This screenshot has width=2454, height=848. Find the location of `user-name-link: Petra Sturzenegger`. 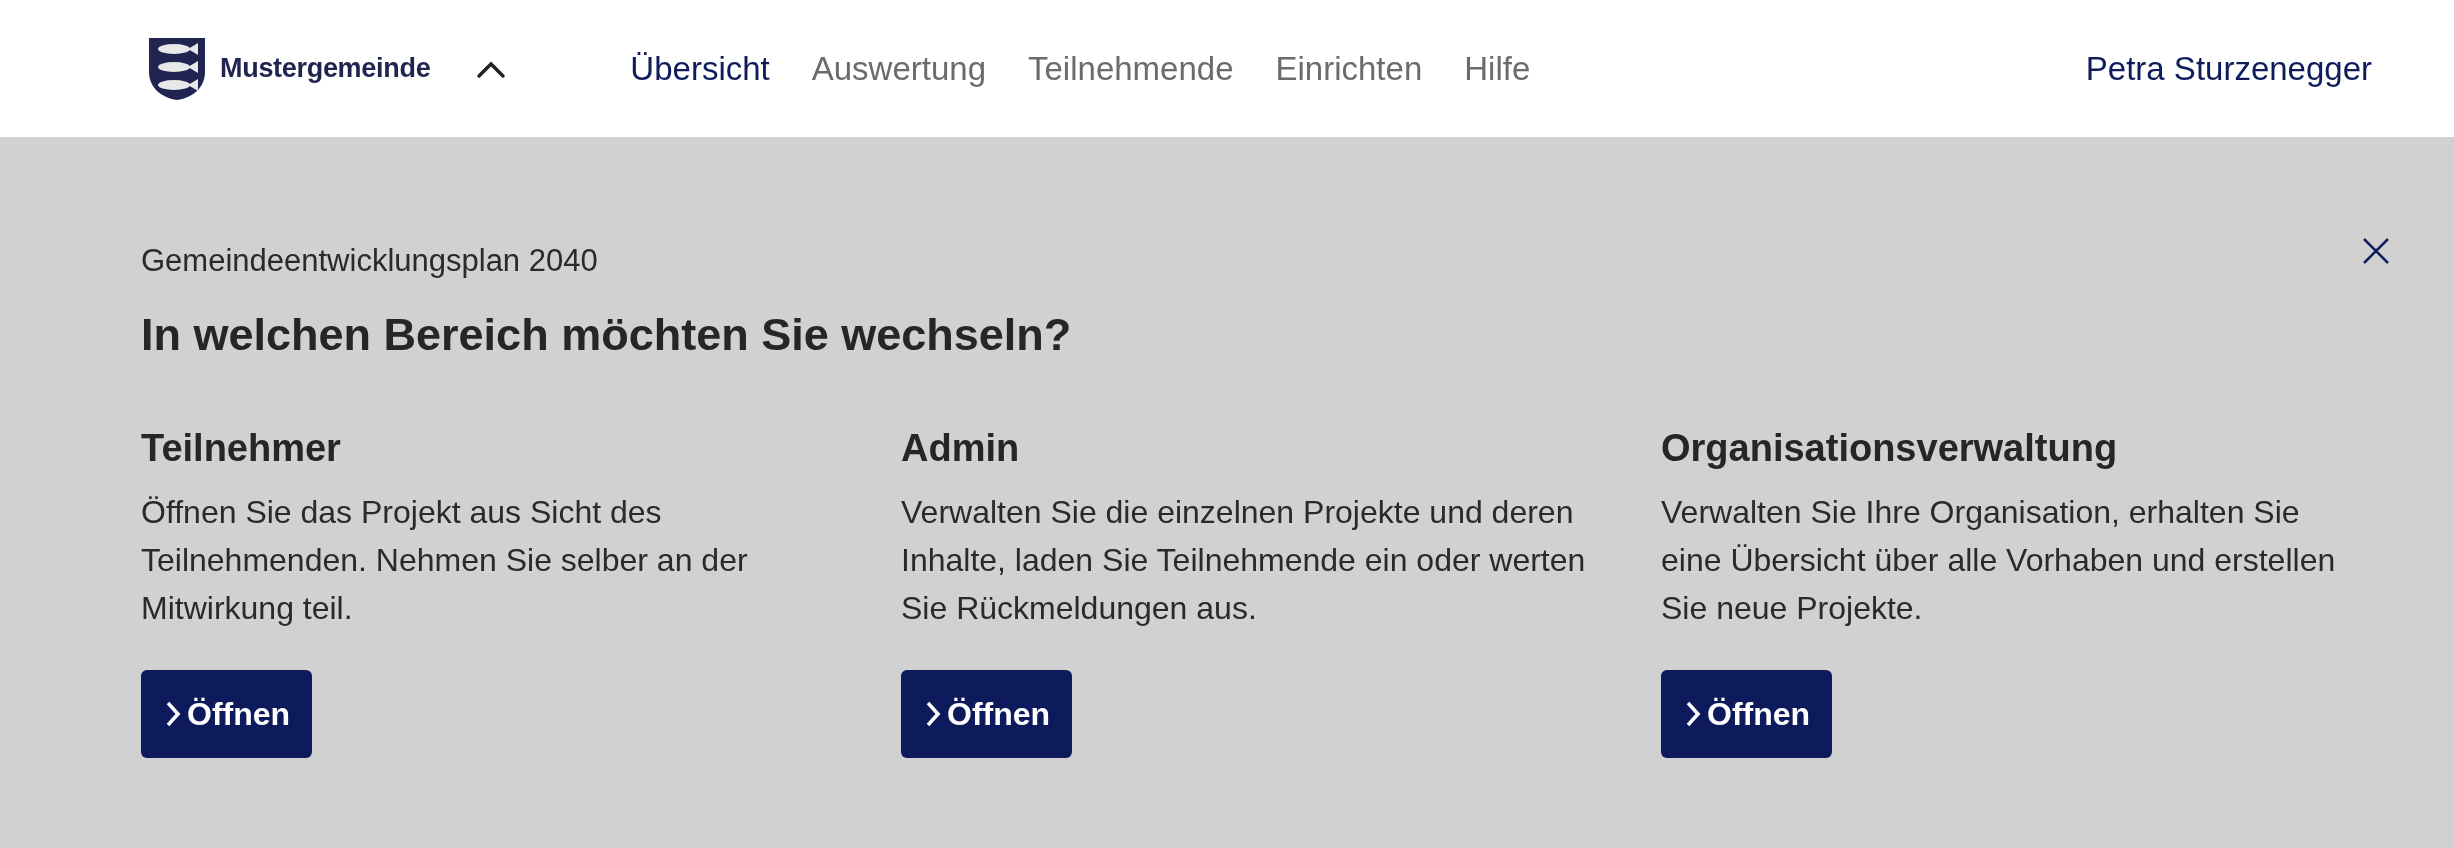

user-name-link: Petra Sturzenegger is located at coordinates (2228, 68).